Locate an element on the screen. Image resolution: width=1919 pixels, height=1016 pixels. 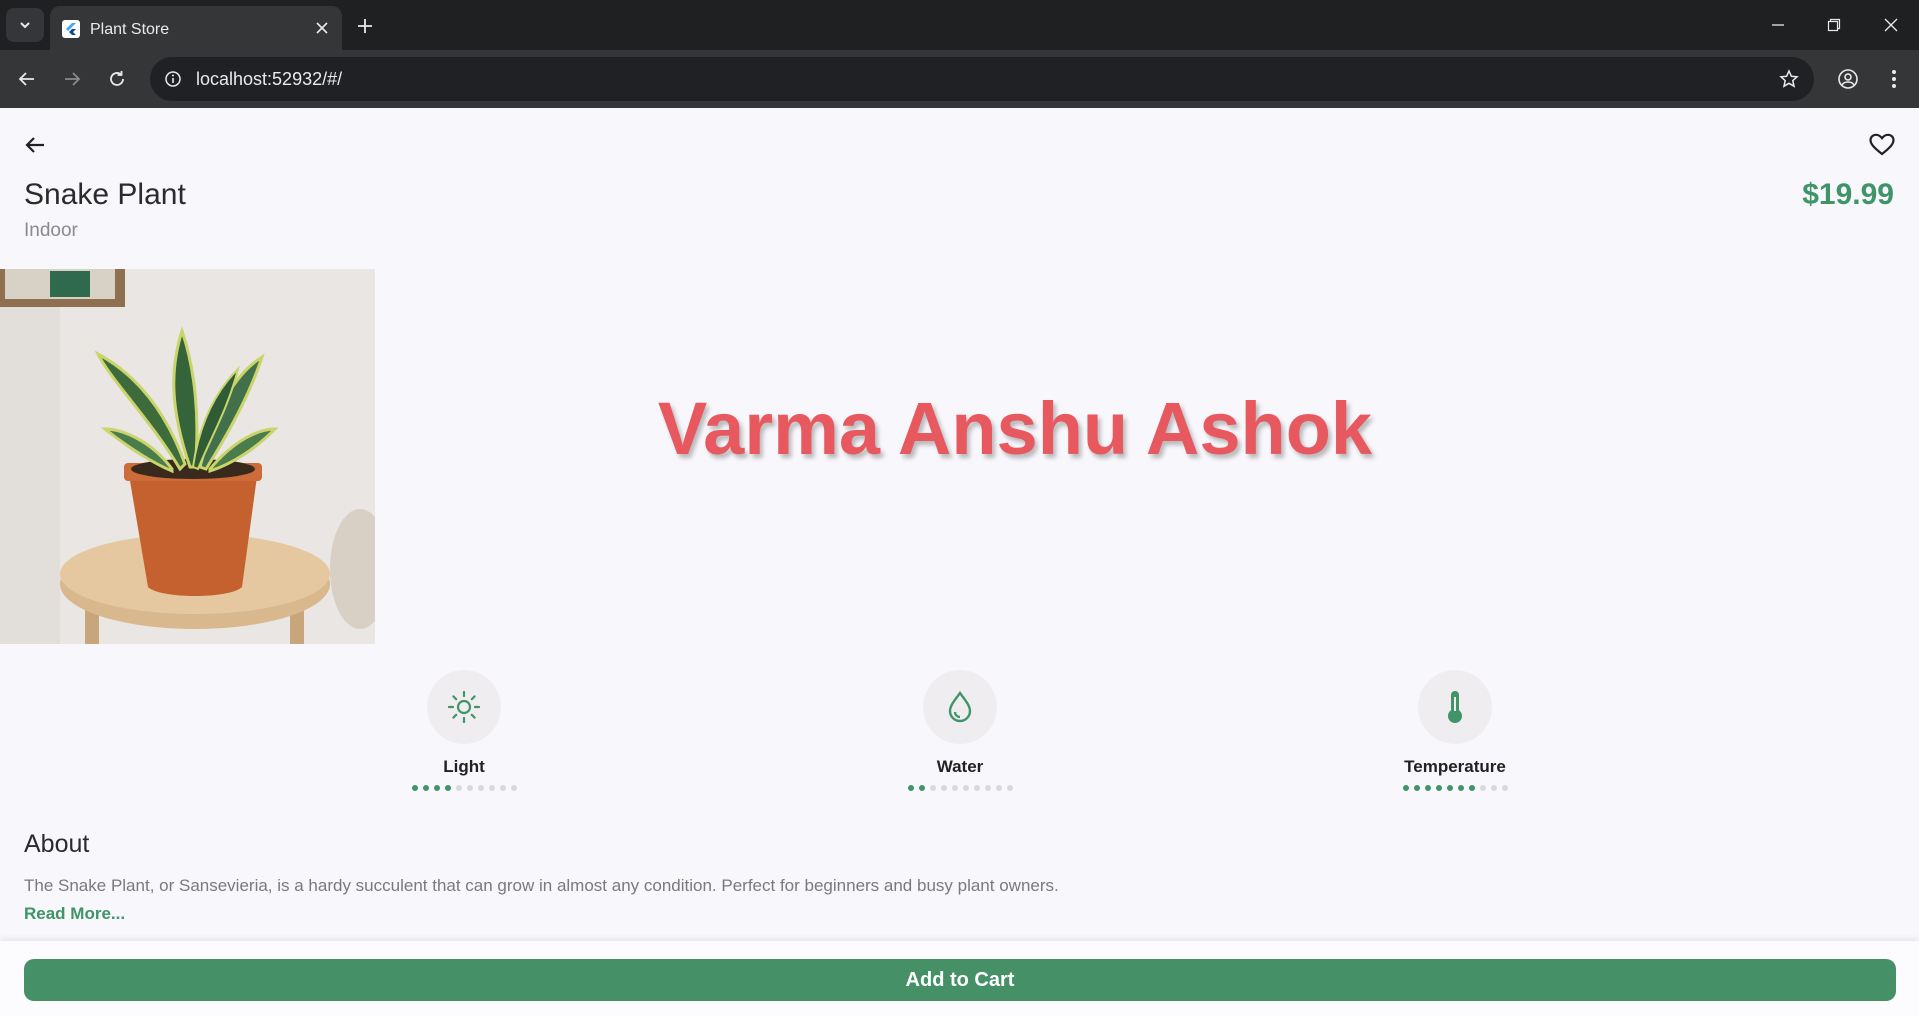
address-bar: localhost:52932/#/ is located at coordinates (982, 79).